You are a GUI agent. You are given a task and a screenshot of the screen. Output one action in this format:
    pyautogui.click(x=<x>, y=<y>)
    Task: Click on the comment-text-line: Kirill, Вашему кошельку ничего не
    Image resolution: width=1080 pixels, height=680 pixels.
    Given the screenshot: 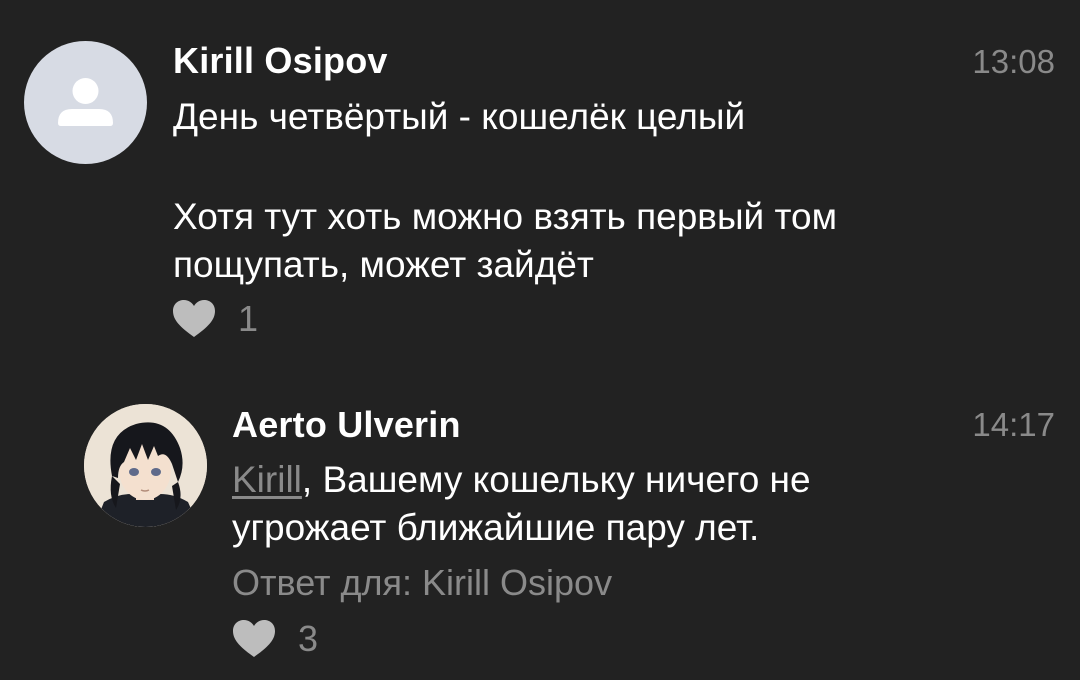 What is the action you would take?
    pyautogui.click(x=521, y=480)
    